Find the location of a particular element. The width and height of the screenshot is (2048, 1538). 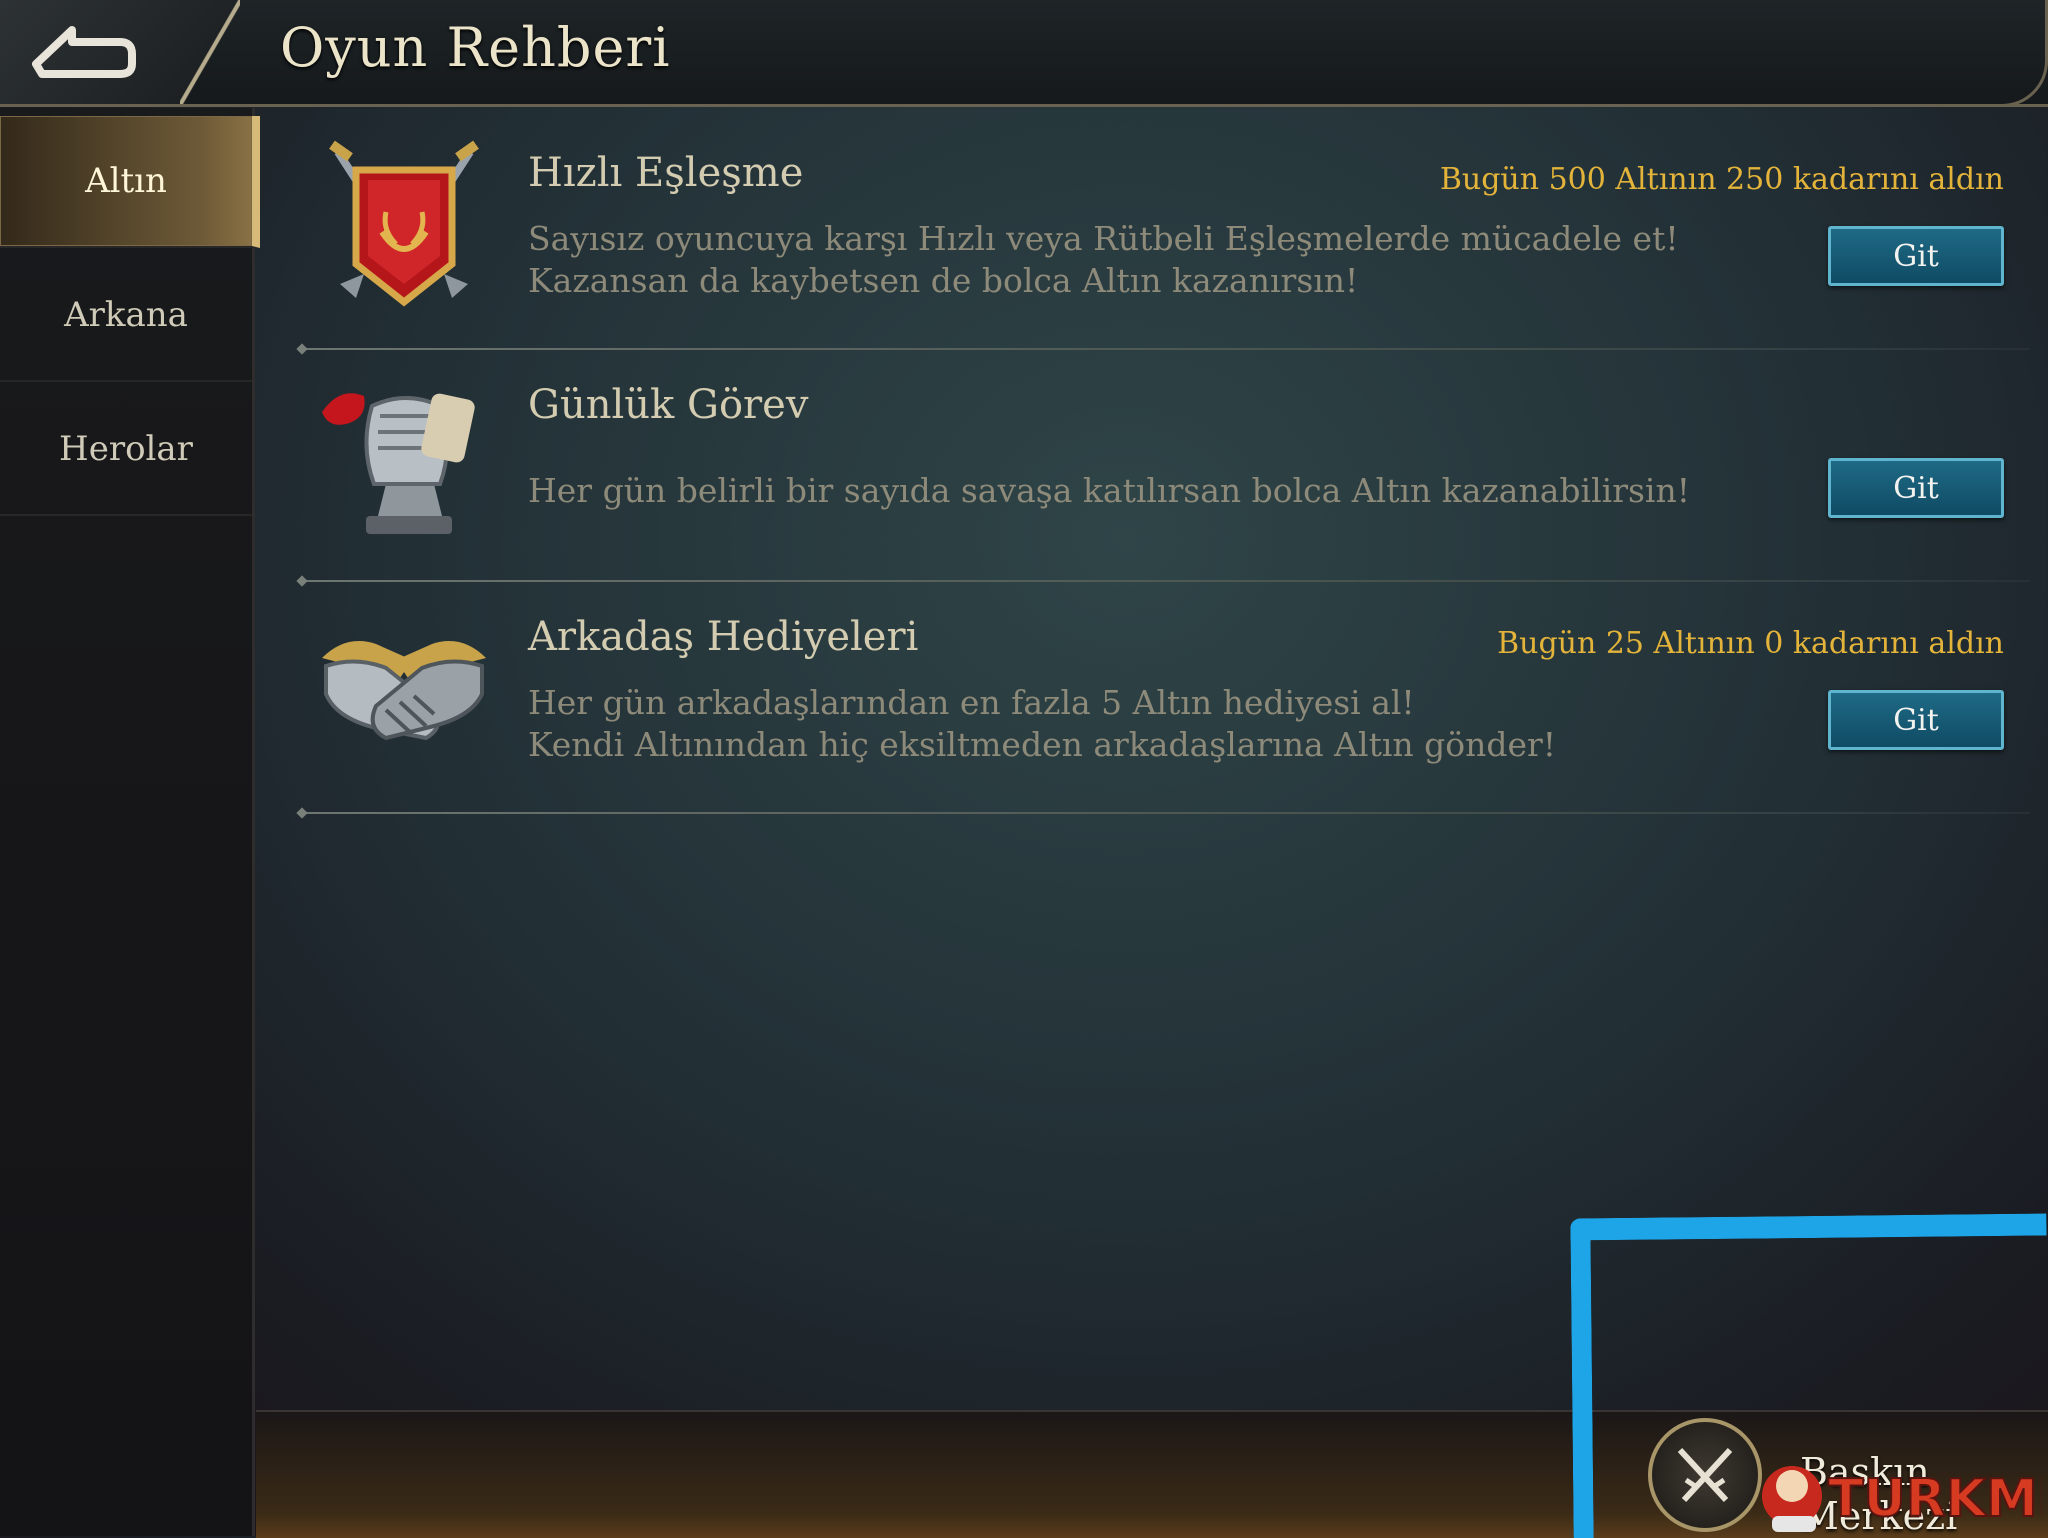

page-title: Oyun Rehberi is located at coordinates (475, 47).